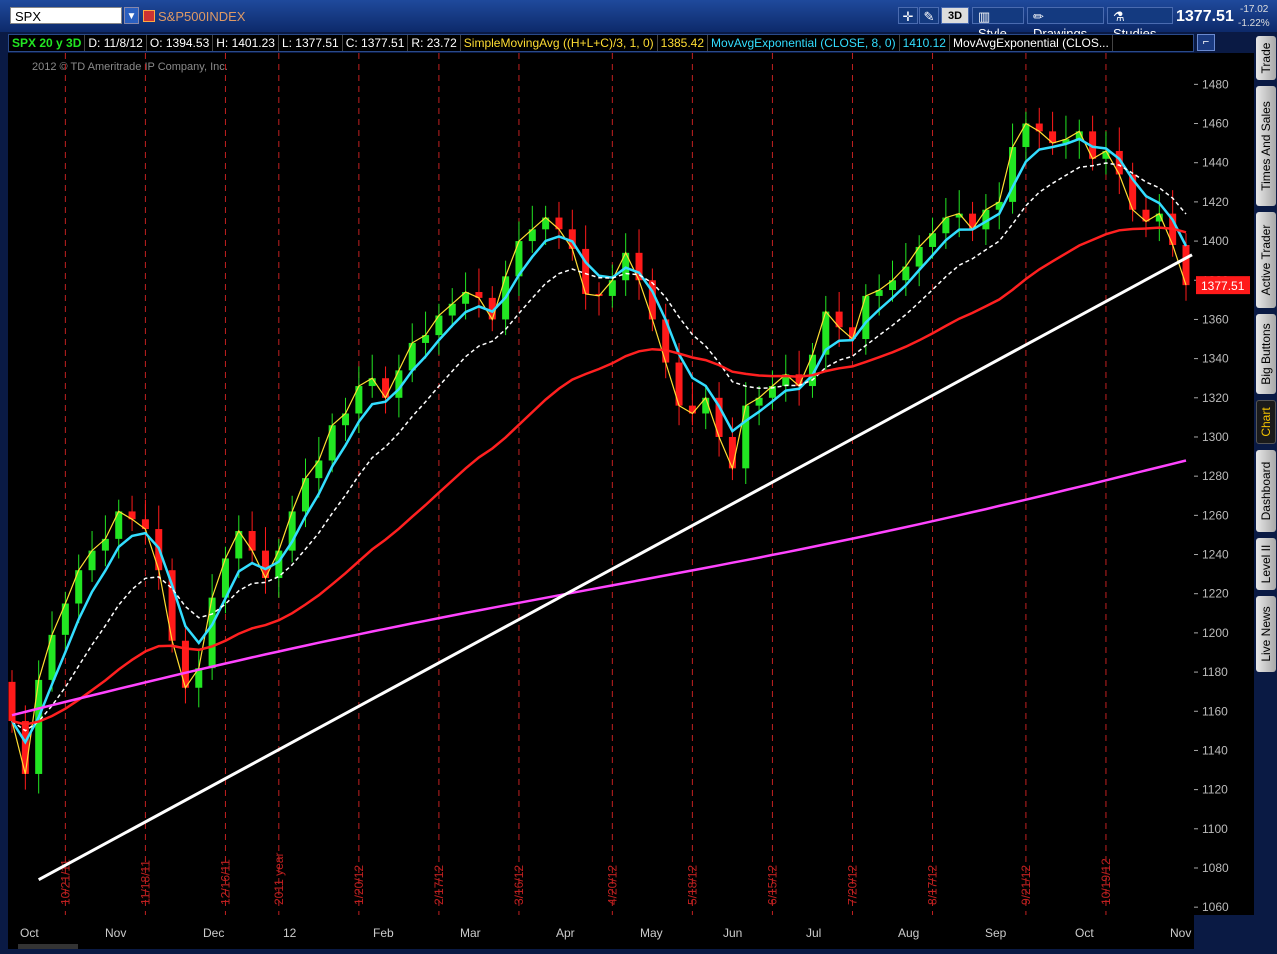 The image size is (1277, 954). What do you see at coordinates (519, 885) in the screenshot?
I see `week-label: 3/16/12` at bounding box center [519, 885].